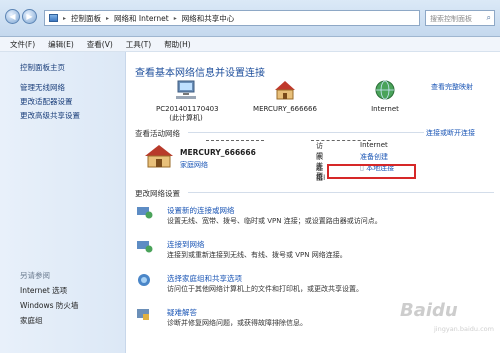 Image resolution: width=500 pixels, height=353 pixels. What do you see at coordinates (42, 87) in the screenshot?
I see `nav-manage-wireless: 管理无线网络` at bounding box center [42, 87].